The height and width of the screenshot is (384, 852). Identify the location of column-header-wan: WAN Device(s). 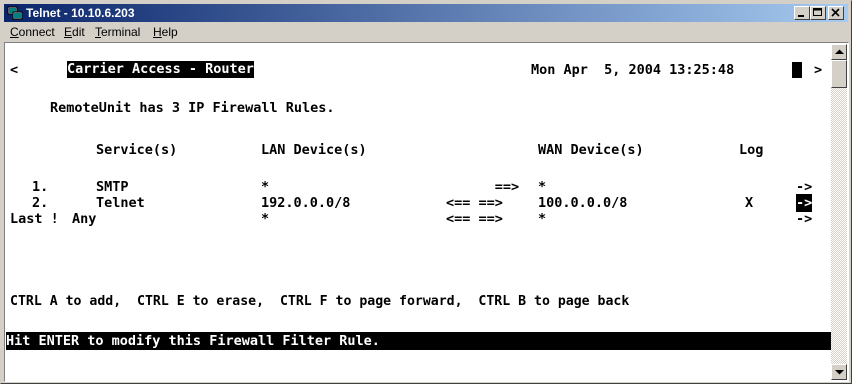
(591, 150).